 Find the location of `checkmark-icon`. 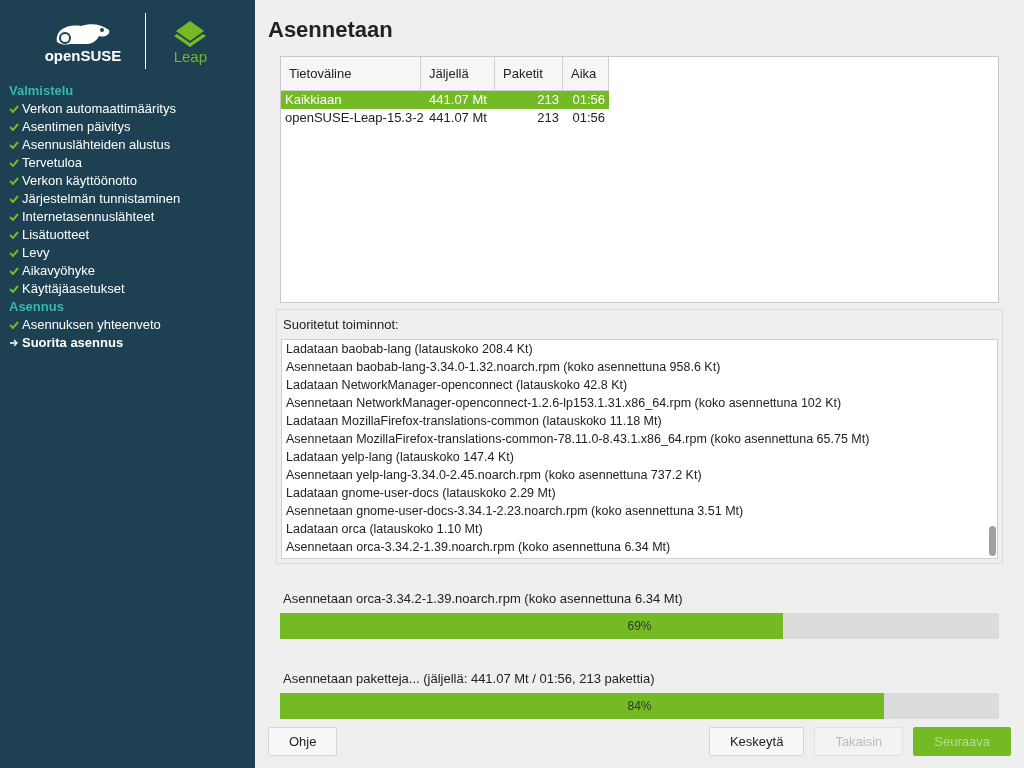

checkmark-icon is located at coordinates (14, 325).